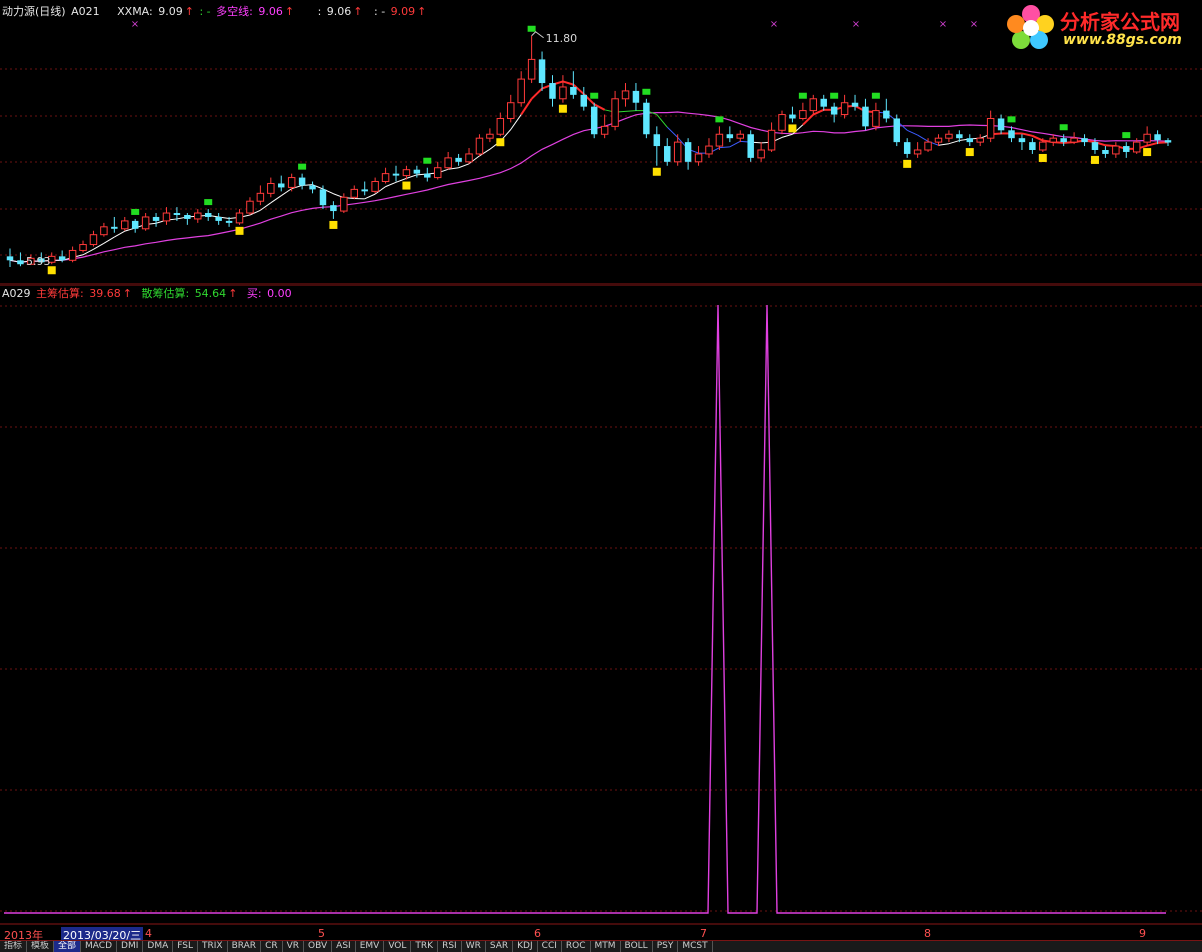 The height and width of the screenshot is (952, 1202). I want to click on month-label: 8, so click(927, 933).